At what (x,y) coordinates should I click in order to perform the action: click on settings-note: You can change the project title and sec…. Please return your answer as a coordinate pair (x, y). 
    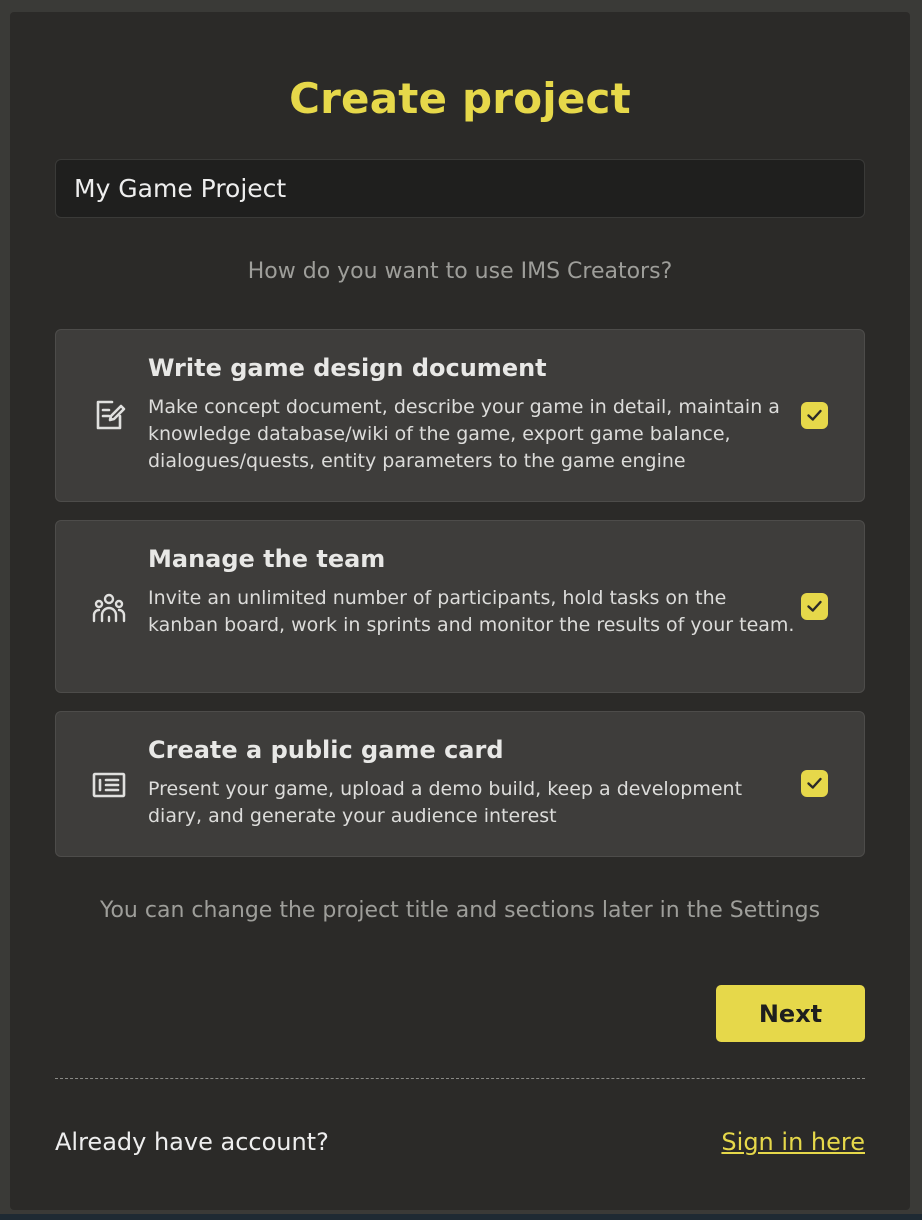
    Looking at the image, I should click on (460, 910).